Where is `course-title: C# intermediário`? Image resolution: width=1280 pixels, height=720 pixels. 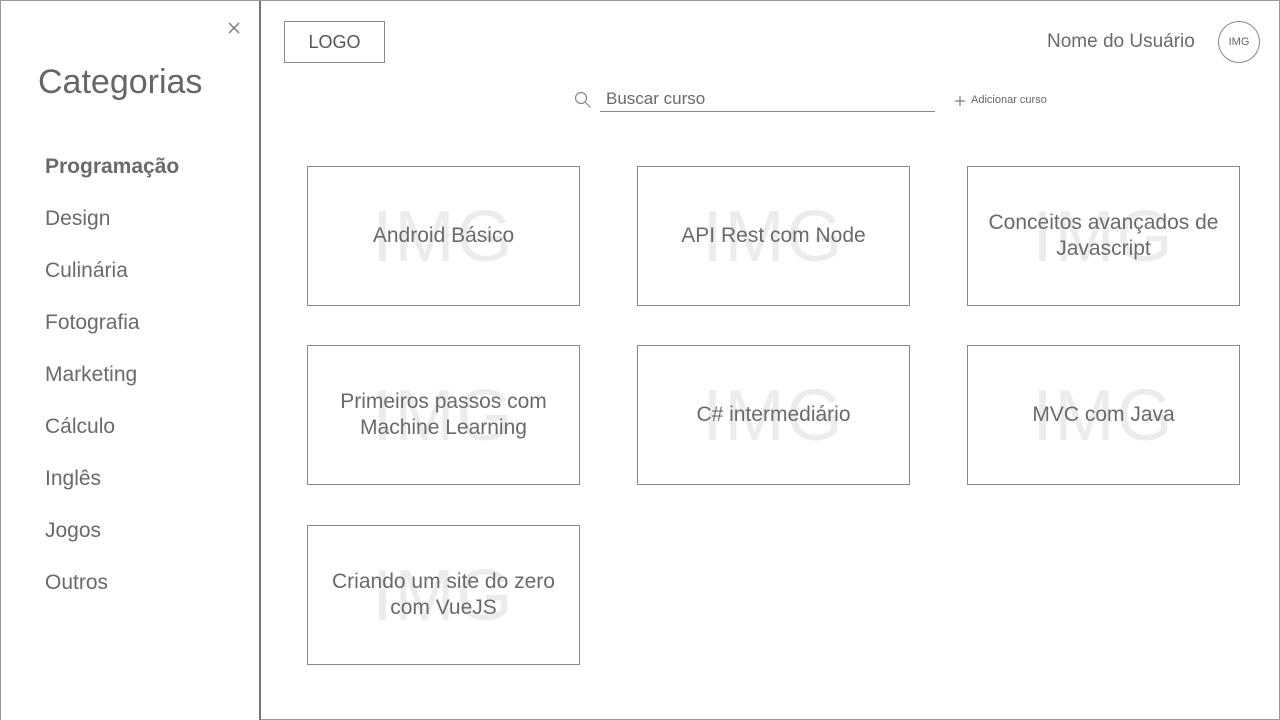
course-title: C# intermediário is located at coordinates (773, 414).